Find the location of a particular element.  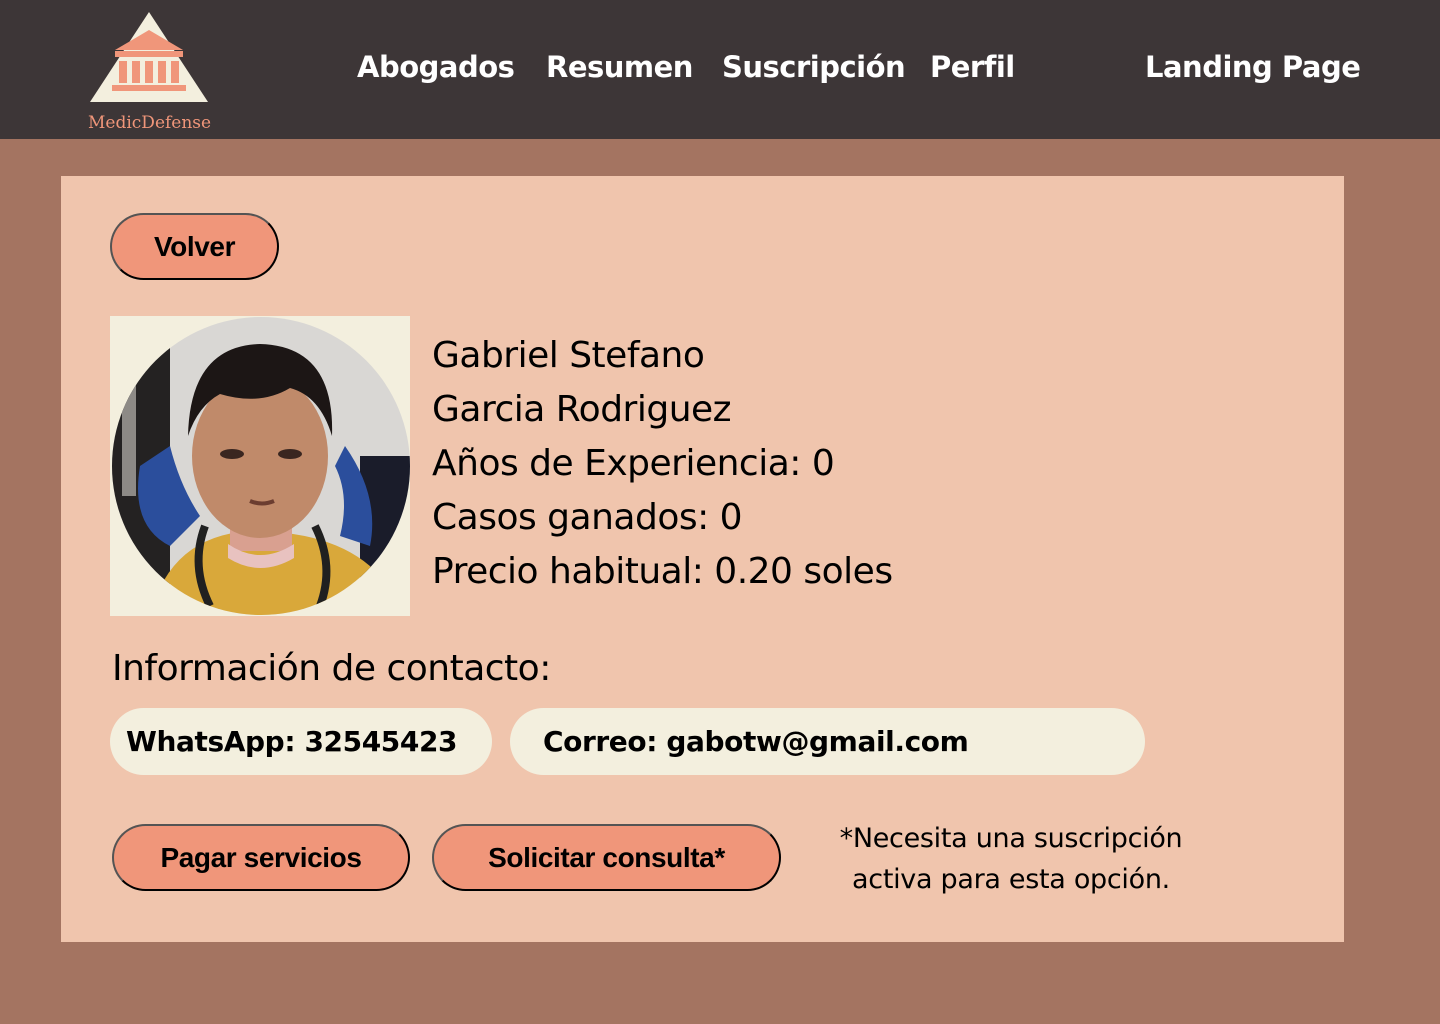

email-field: Correo: gabotw@gmail.com is located at coordinates (827, 741).